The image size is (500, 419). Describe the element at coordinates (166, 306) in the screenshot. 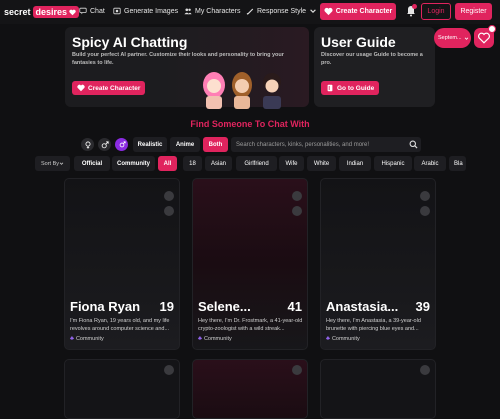

I see `character-age: 19` at that location.